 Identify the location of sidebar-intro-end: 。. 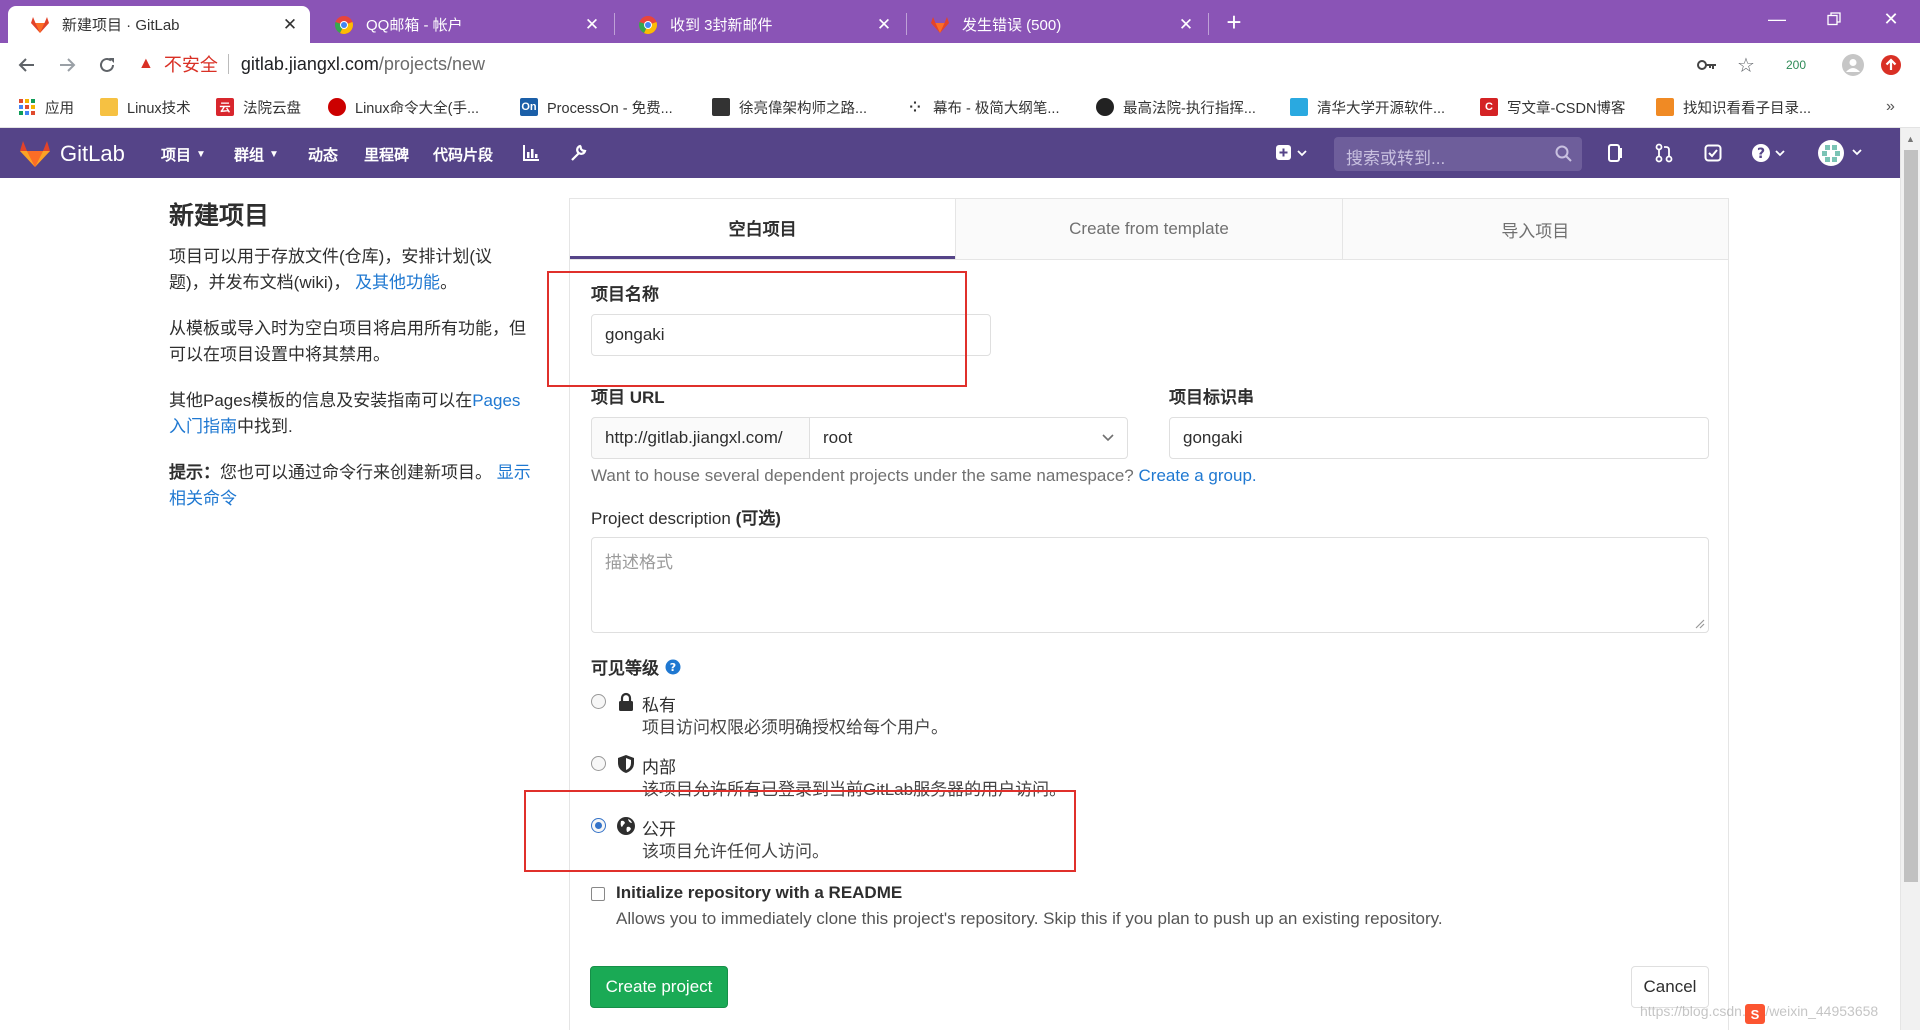
(449, 282).